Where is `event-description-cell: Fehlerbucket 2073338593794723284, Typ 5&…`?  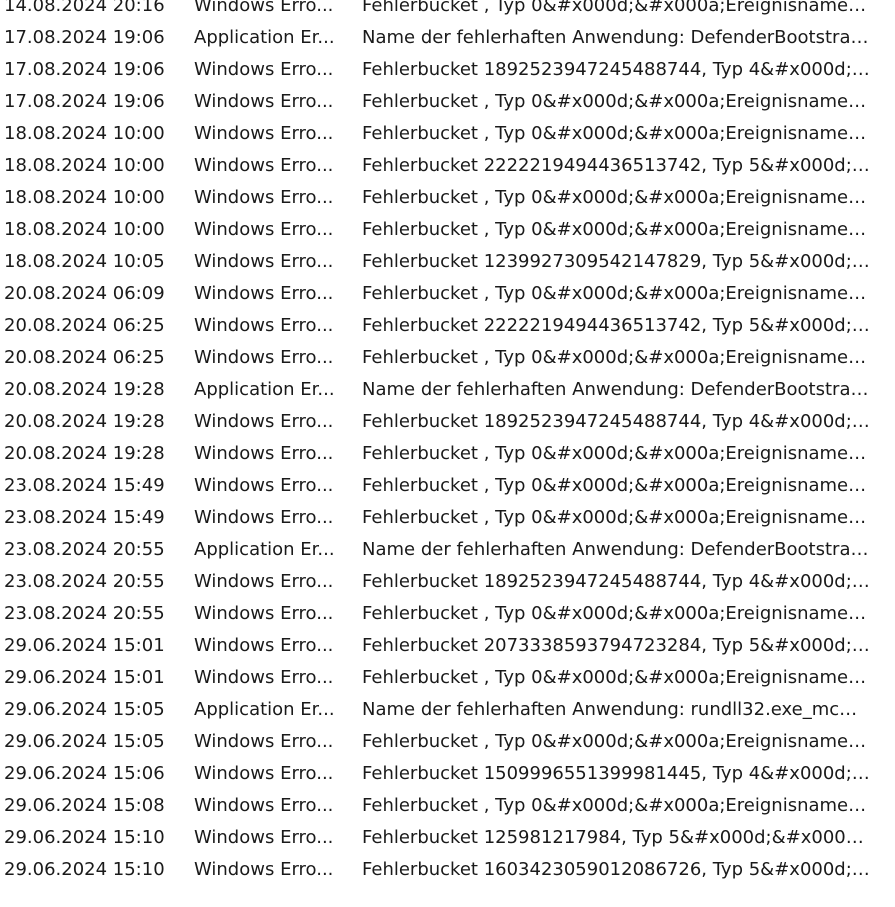
event-description-cell: Fehlerbucket 2073338593794723284, Typ 5&… is located at coordinates (617, 645).